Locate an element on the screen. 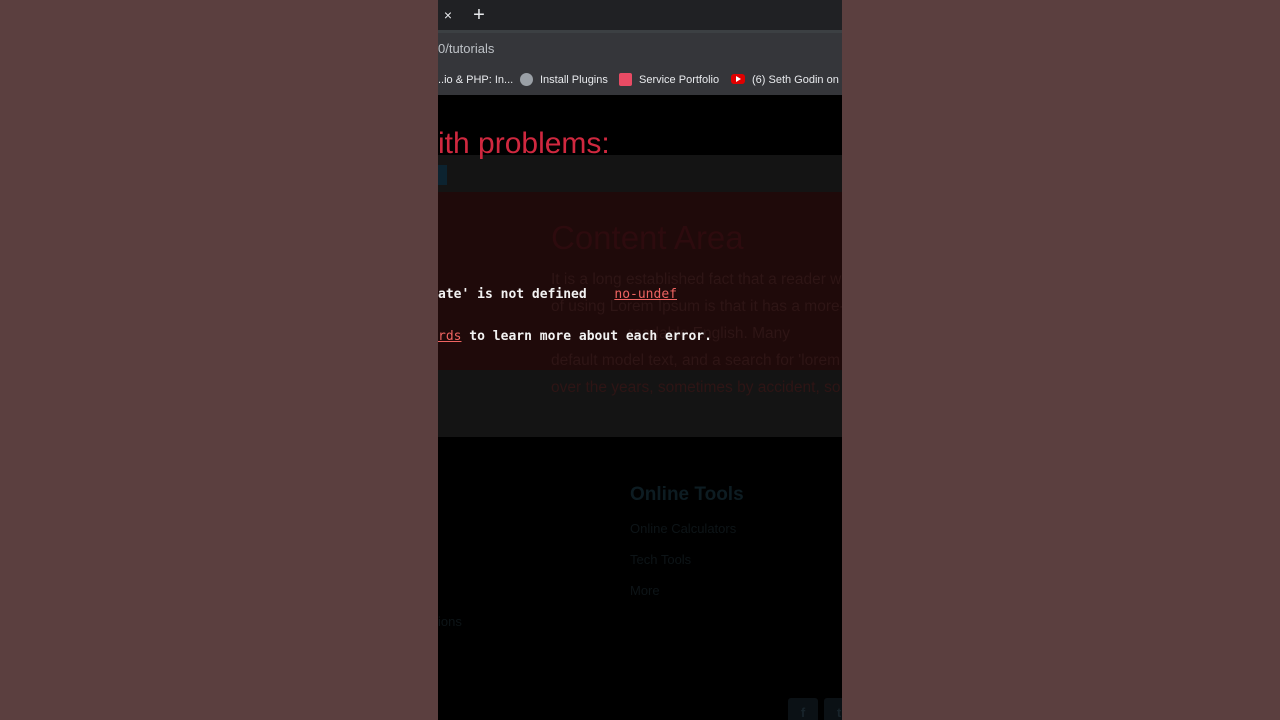 The image size is (1280, 720). bookmark-service-portfolio: Service Portfolio is located at coordinates (669, 80).